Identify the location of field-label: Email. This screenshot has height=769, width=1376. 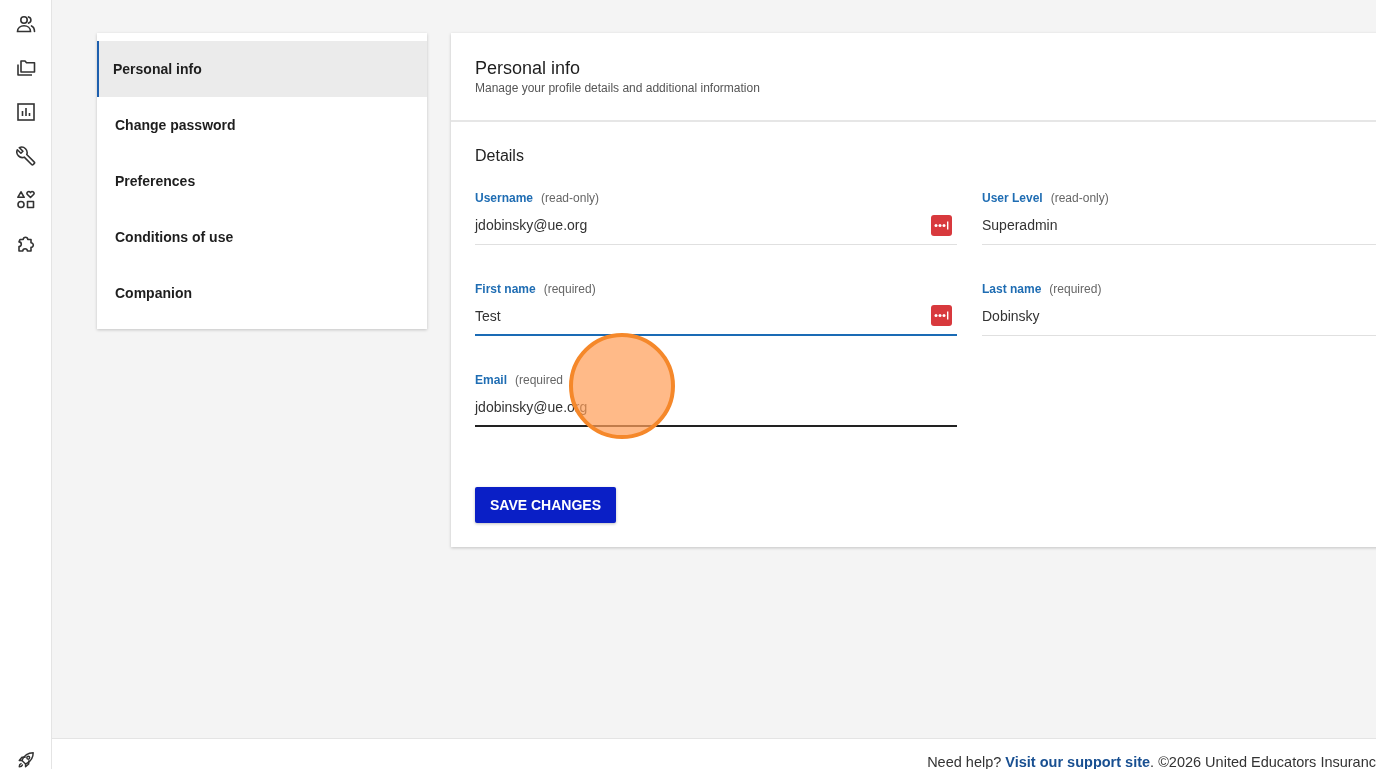
(491, 380).